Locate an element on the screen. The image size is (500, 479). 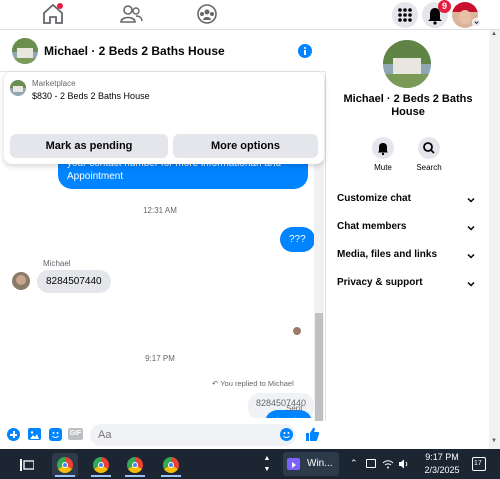
read-receipt-avatar is located at coordinates (297, 331).